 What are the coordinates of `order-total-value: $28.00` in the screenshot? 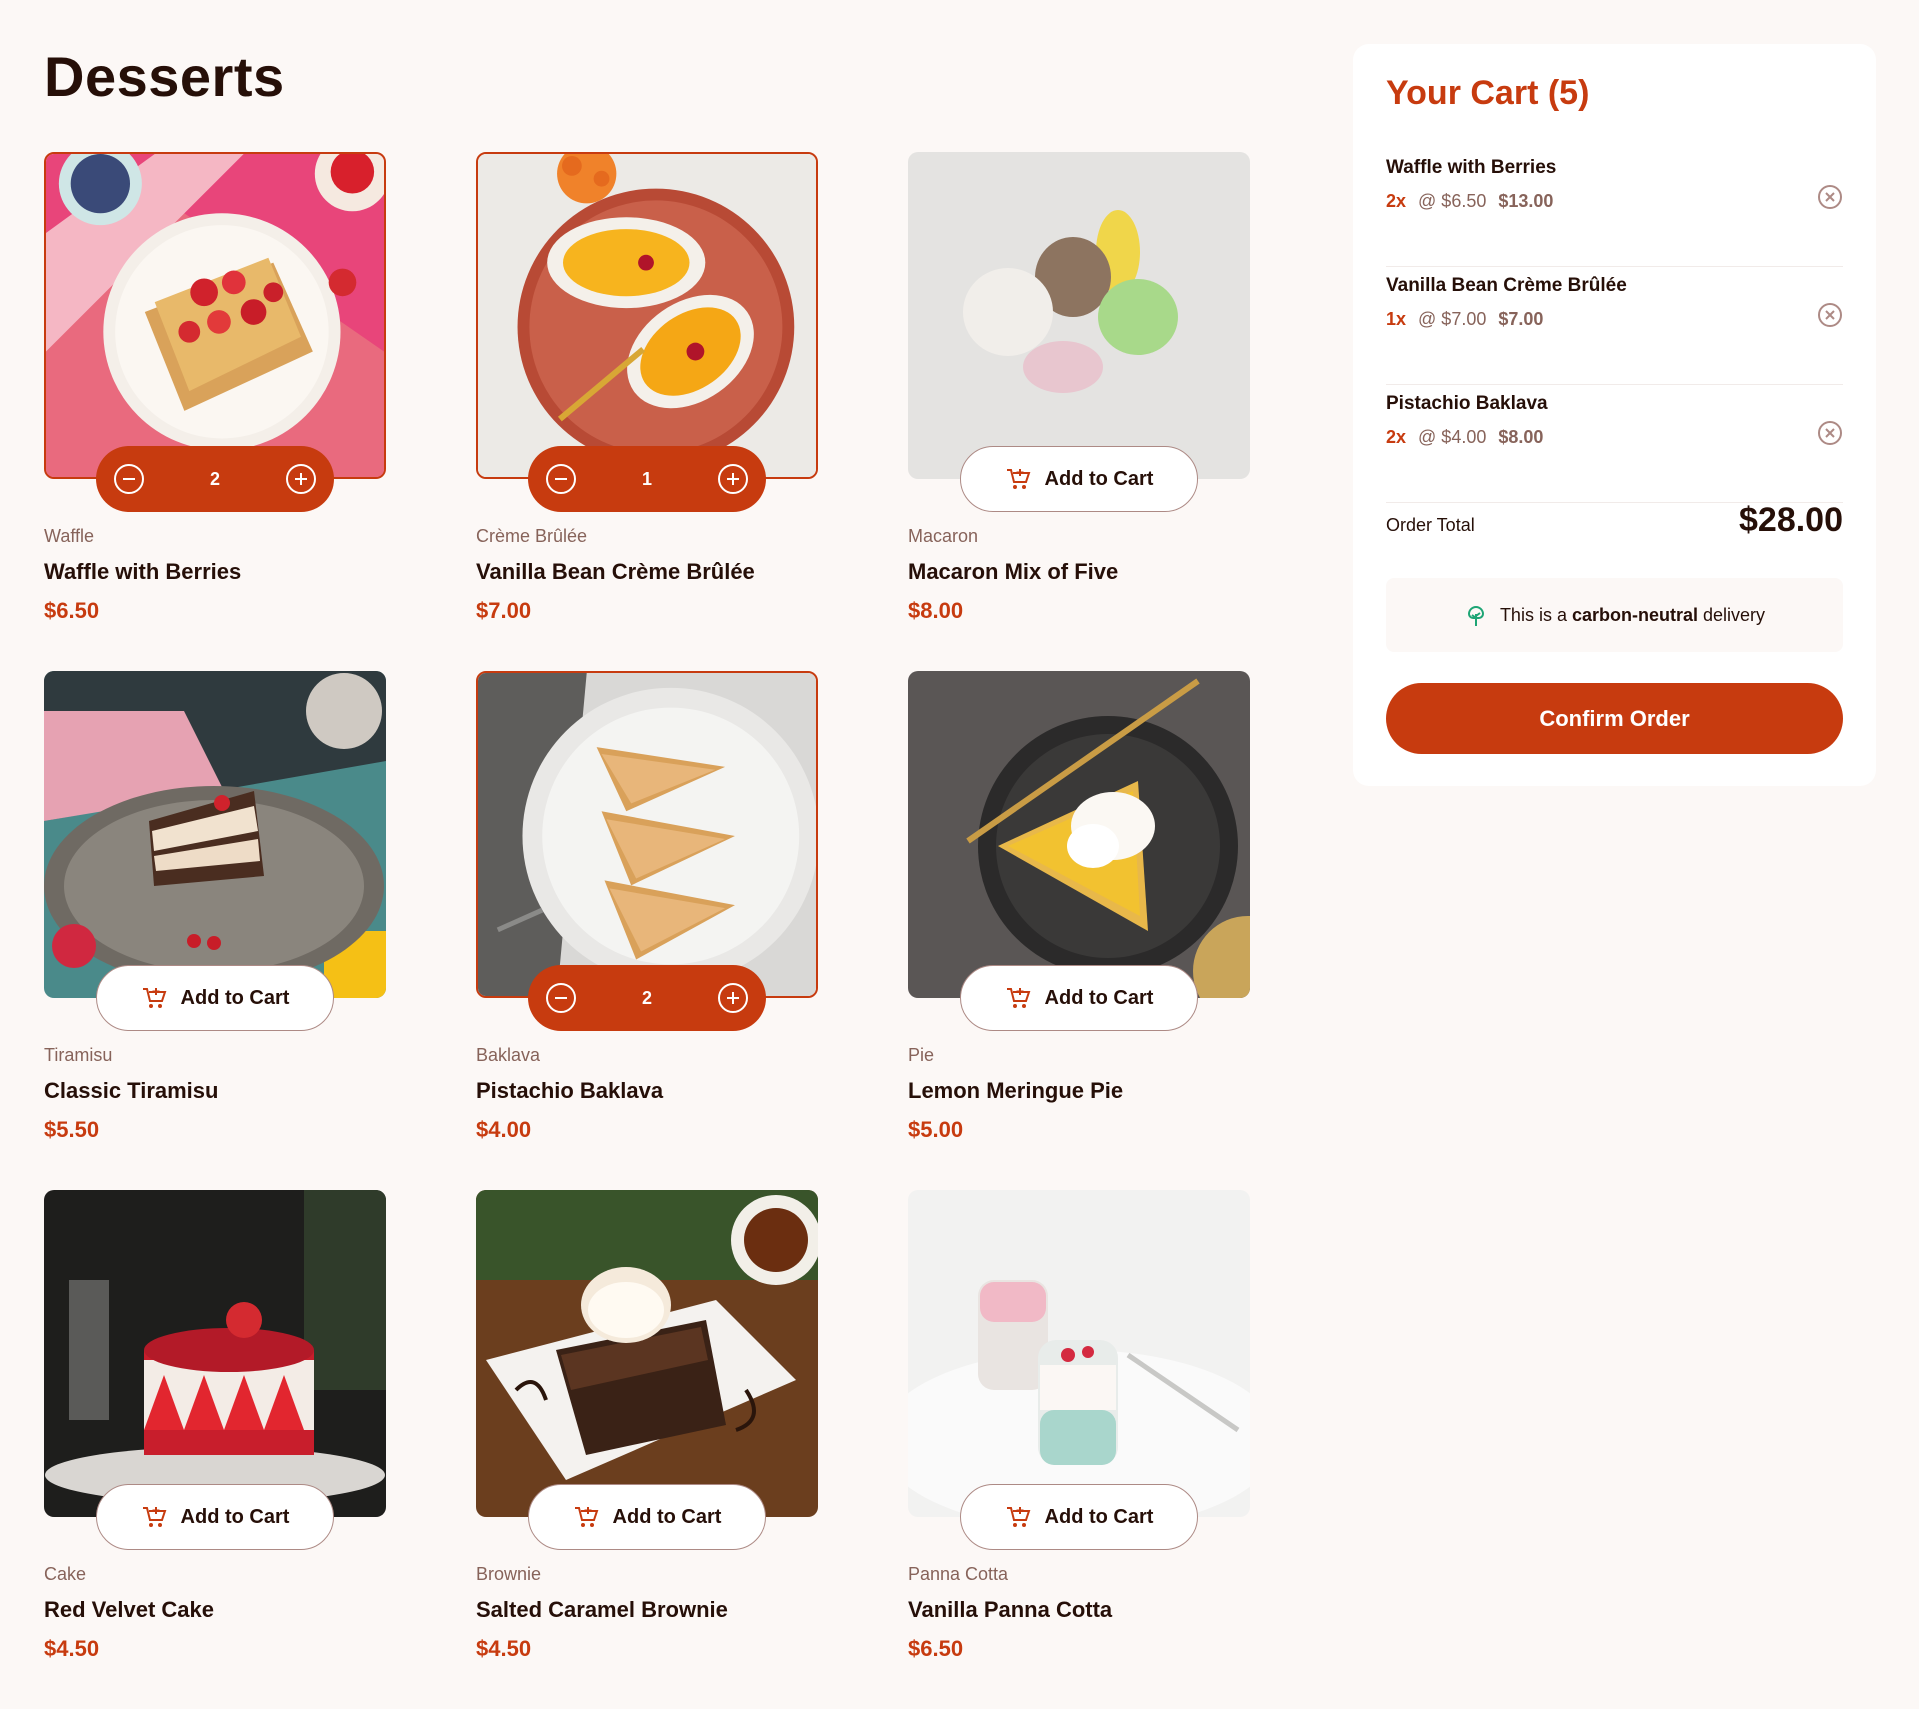 It's located at (1791, 520).